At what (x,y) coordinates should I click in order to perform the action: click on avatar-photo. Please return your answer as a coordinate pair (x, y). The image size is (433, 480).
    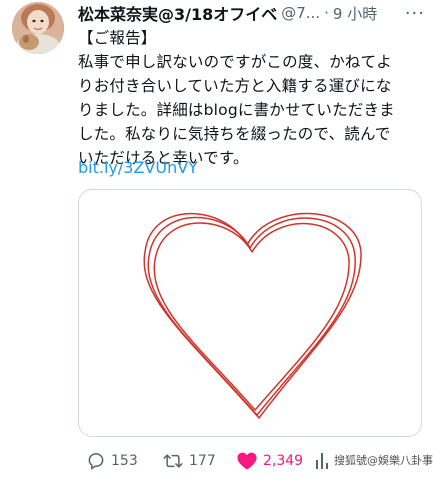
    Looking at the image, I should click on (38, 28).